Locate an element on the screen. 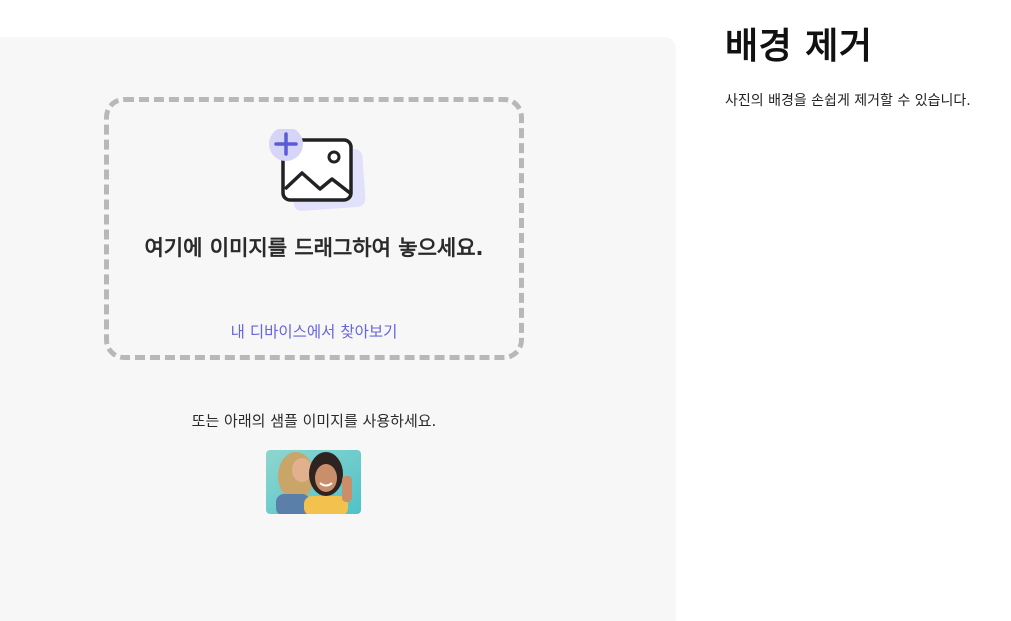 The width and height of the screenshot is (1011, 621). info-panel: 배경 제거 사진의 배경을 손쉽게 제거할 수 있습니다. is located at coordinates (868, 67).